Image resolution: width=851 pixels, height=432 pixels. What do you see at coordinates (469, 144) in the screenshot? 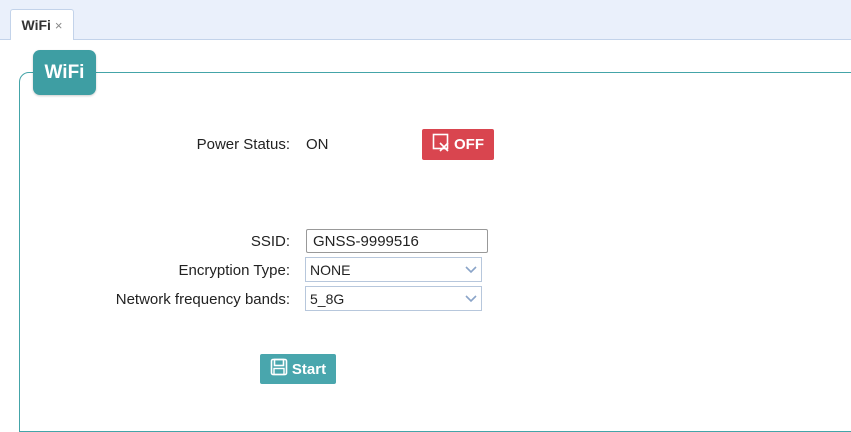
I see `power-off-label: OFF` at bounding box center [469, 144].